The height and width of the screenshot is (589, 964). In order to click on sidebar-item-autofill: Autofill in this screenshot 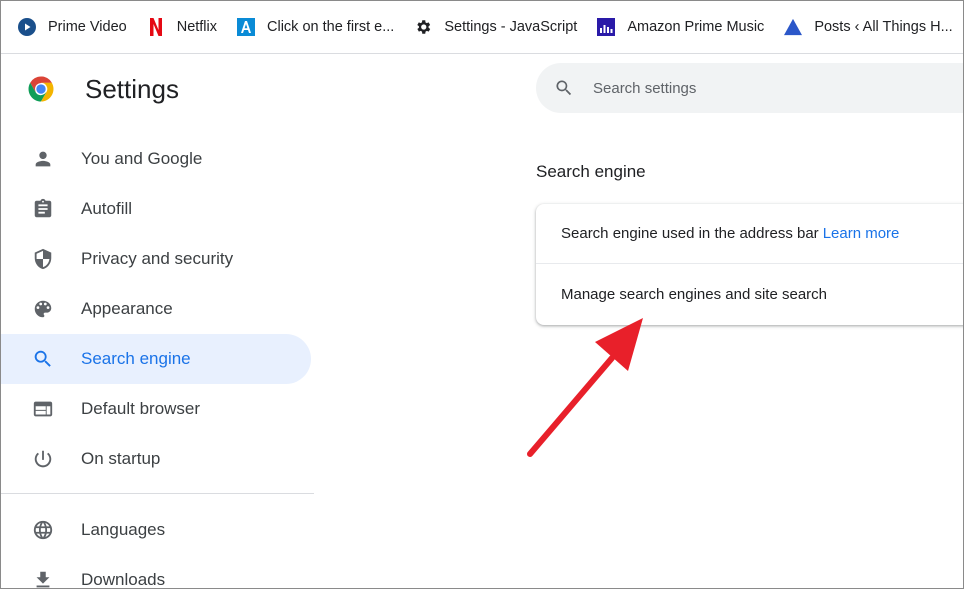, I will do `click(155, 209)`.